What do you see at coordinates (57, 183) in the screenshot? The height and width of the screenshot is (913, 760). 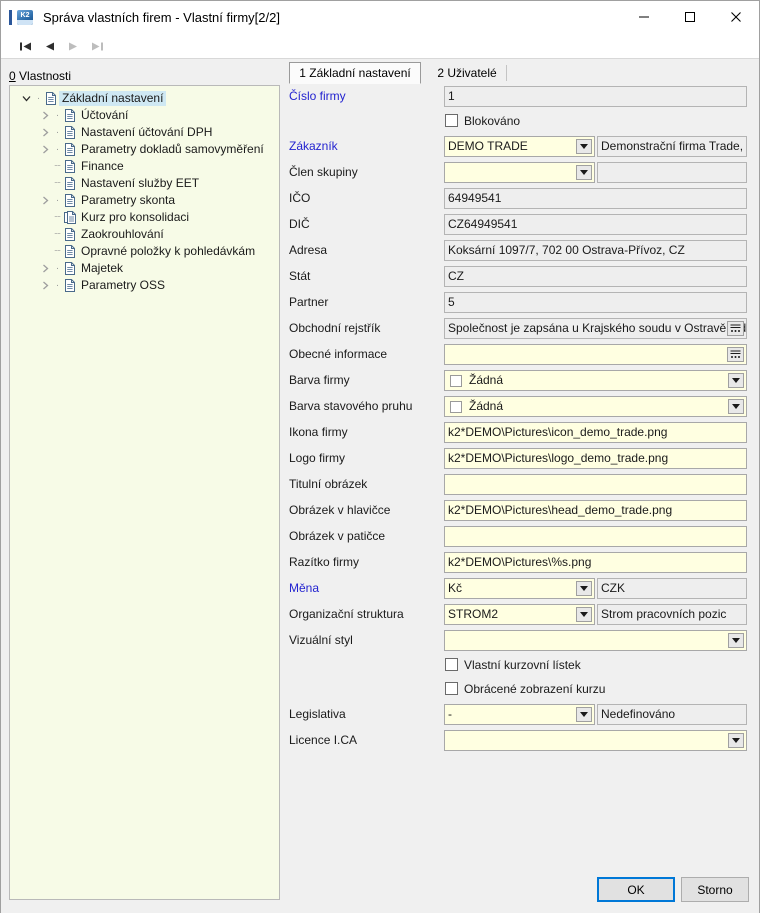 I see `tree-connector: ┈` at bounding box center [57, 183].